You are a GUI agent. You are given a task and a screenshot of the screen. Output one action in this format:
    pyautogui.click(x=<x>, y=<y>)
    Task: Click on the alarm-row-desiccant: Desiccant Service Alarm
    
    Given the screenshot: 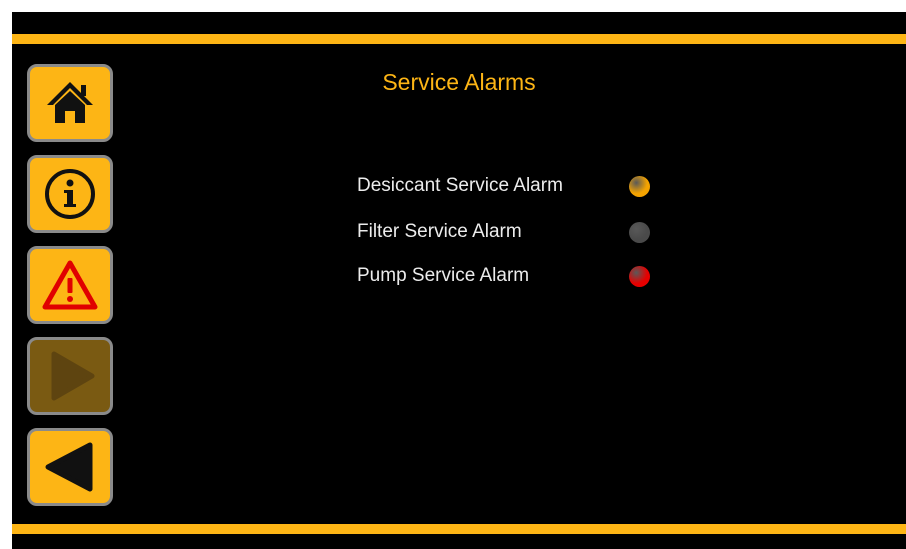 What is the action you would take?
    pyautogui.click(x=517, y=187)
    